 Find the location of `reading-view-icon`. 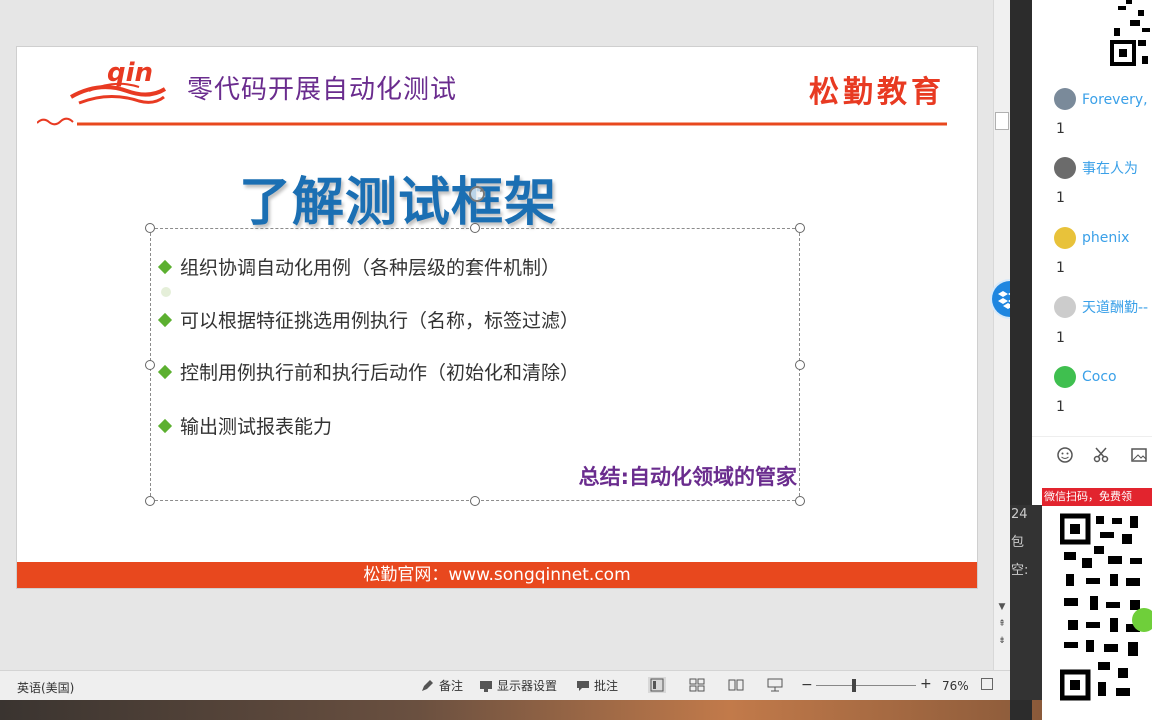

reading-view-icon is located at coordinates (736, 685).